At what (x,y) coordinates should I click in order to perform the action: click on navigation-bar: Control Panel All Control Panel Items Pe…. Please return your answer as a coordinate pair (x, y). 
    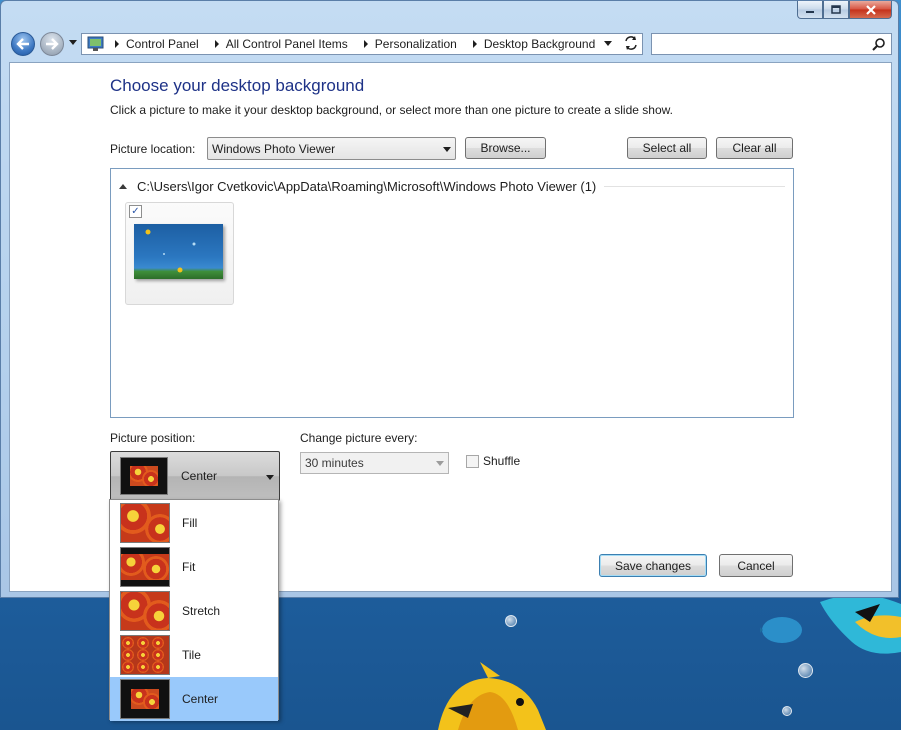
    Looking at the image, I should click on (451, 45).